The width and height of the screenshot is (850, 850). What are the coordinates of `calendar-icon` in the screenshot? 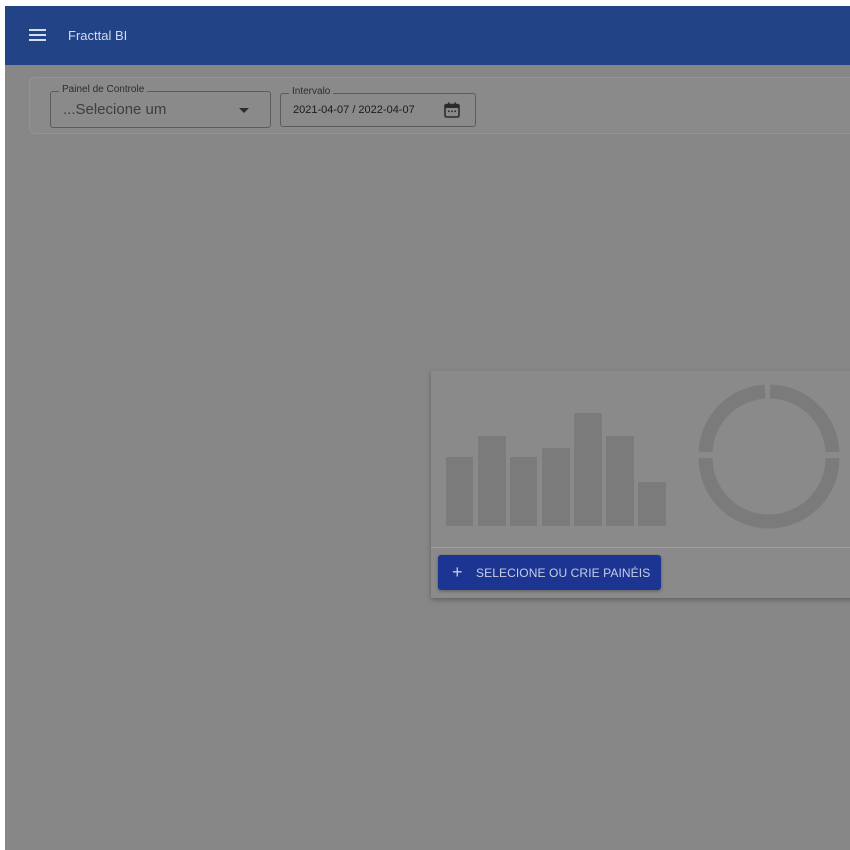 It's located at (452, 110).